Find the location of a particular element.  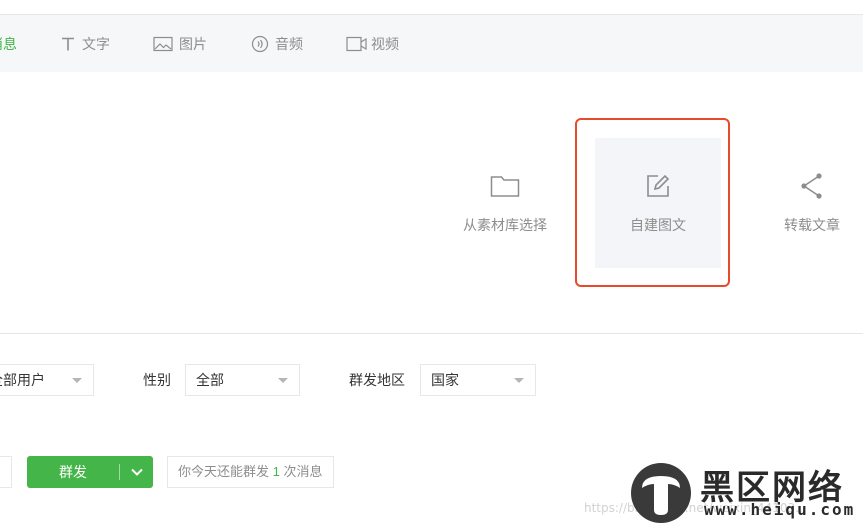

choose-from-library-label: 从素材库选择 is located at coordinates (505, 225).